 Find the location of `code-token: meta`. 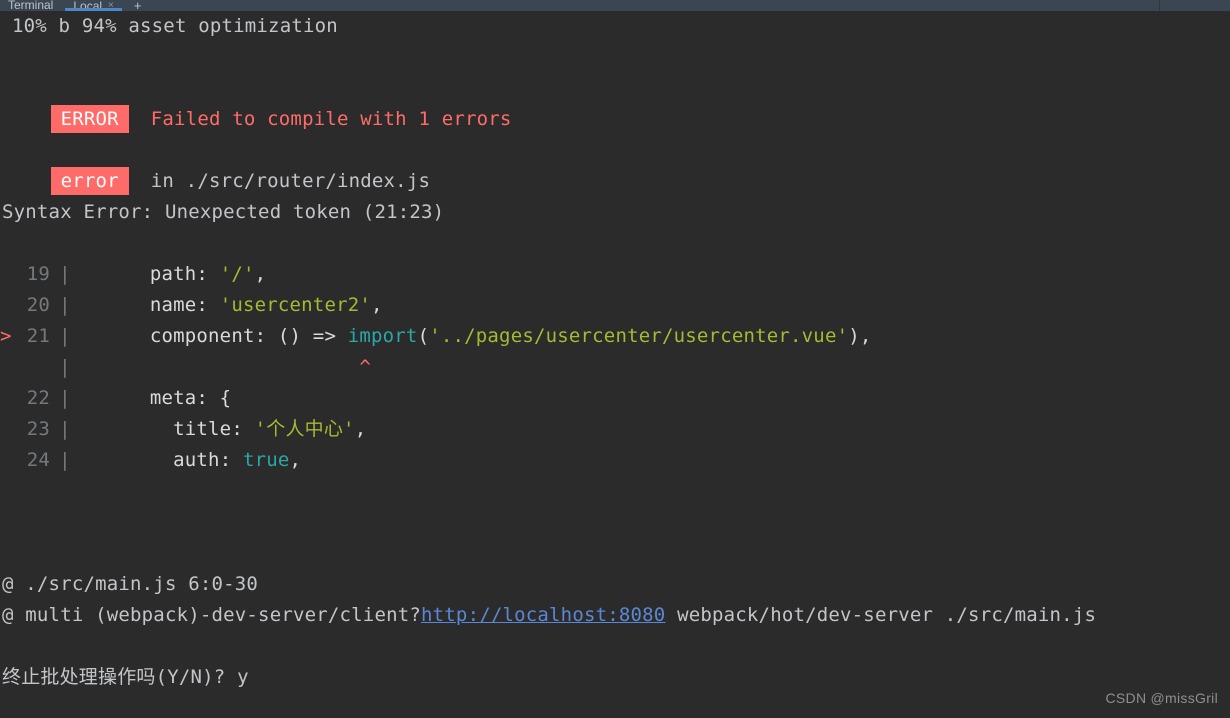

code-token: meta is located at coordinates (173, 398).